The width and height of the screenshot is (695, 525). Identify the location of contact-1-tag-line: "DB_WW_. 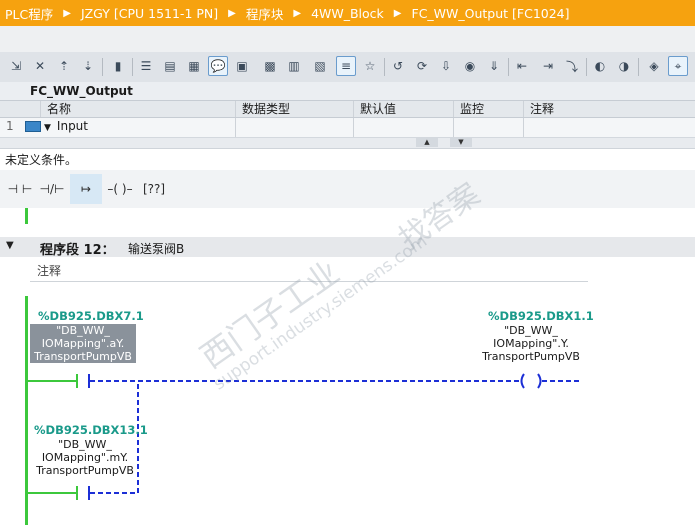
(83, 330).